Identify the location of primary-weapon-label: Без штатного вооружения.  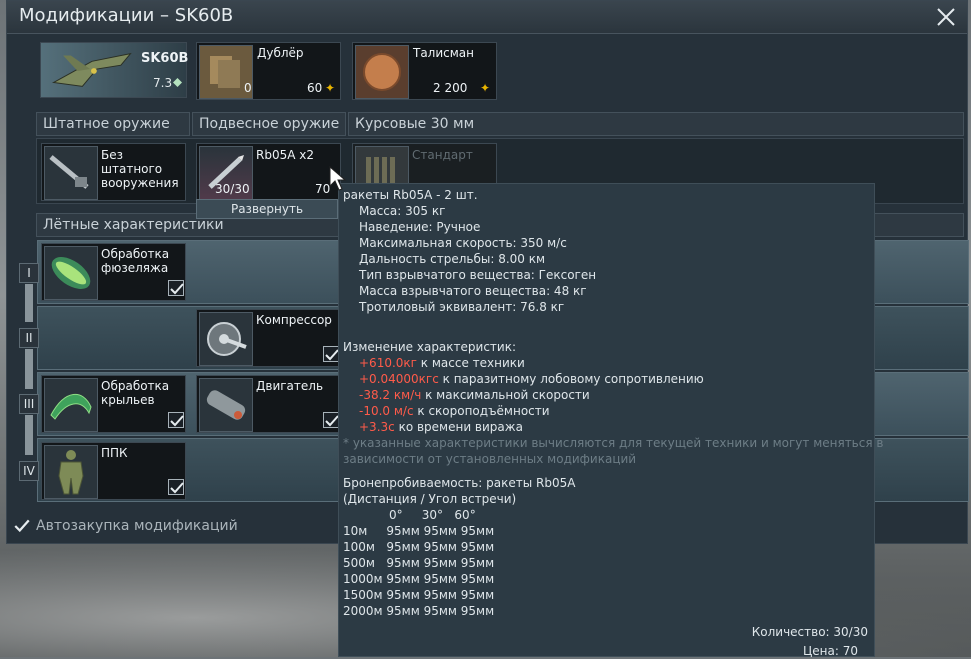
(140, 169).